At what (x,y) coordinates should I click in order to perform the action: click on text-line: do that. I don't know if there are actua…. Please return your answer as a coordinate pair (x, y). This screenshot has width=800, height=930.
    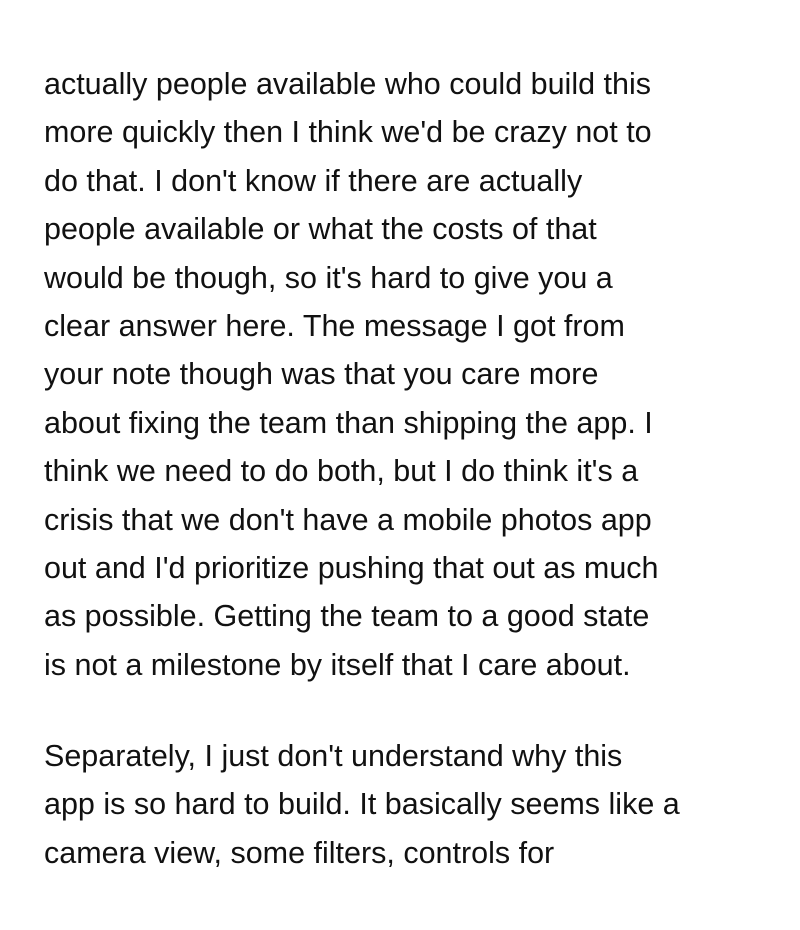
    Looking at the image, I should click on (313, 180).